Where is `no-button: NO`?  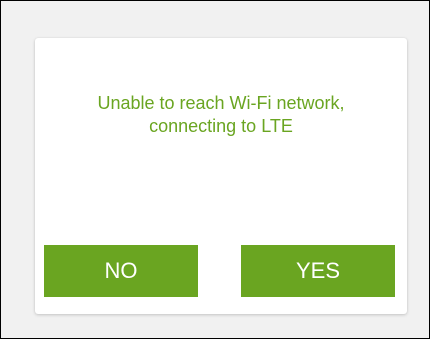 no-button: NO is located at coordinates (121, 271).